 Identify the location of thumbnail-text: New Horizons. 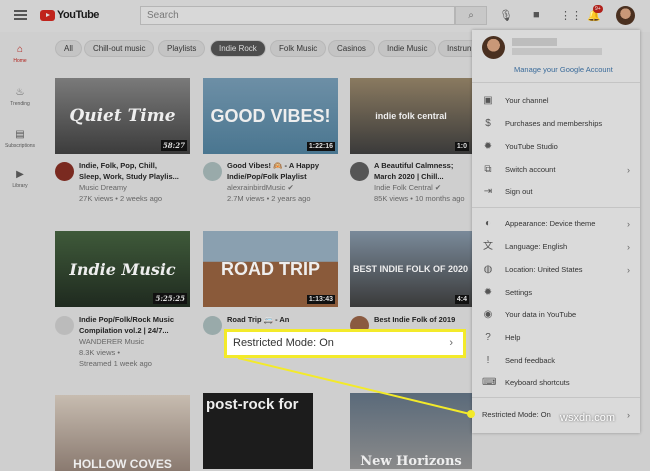
(411, 461).